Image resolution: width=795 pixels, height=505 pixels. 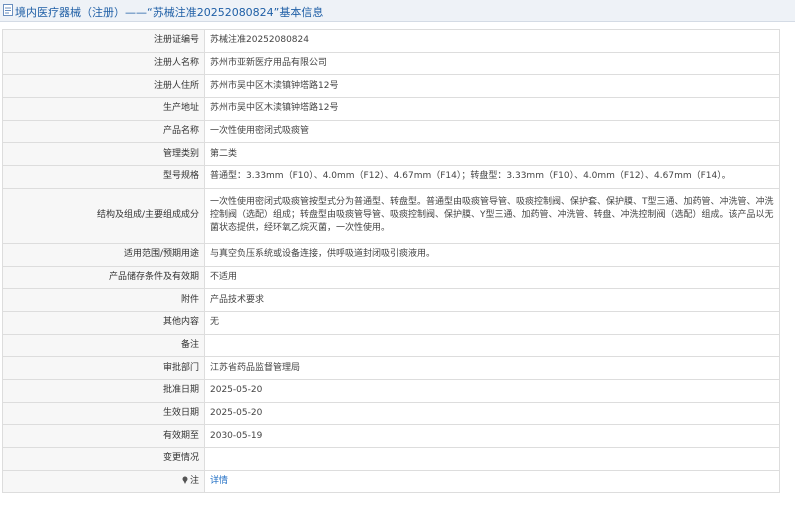 I want to click on field-label: 型号规格, so click(x=103, y=177).